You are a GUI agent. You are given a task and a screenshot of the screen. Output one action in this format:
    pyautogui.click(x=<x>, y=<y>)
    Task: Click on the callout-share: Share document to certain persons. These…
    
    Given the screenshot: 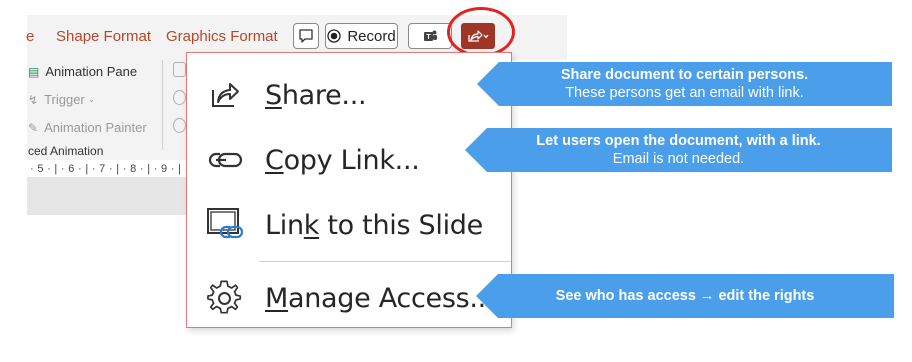 What is the action you would take?
    pyautogui.click(x=684, y=84)
    